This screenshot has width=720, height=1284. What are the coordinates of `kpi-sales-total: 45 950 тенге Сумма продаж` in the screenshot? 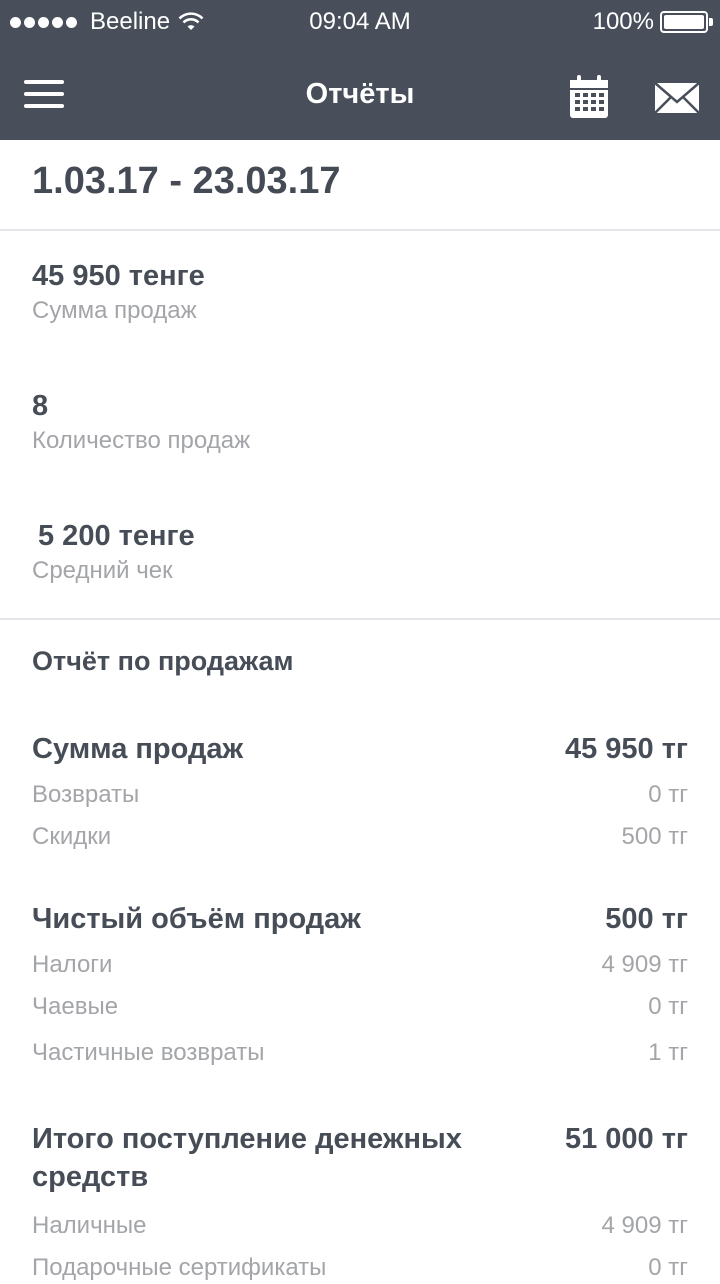 It's located at (118, 293).